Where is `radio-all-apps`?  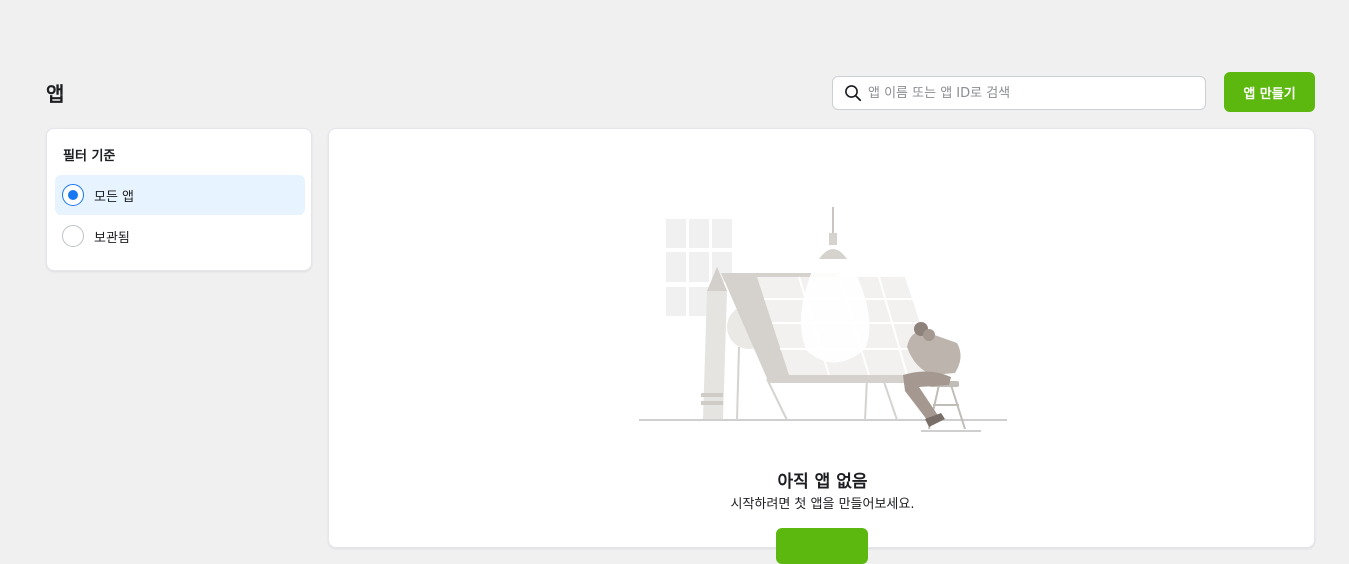
radio-all-apps is located at coordinates (73, 195).